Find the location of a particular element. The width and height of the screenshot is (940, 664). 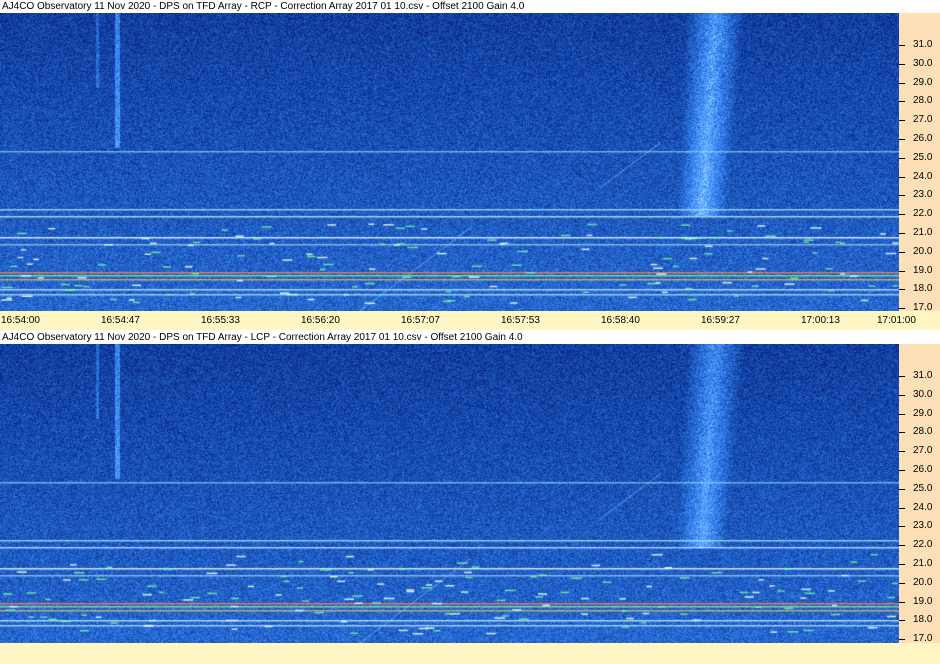

time-label: 16:55:33 is located at coordinates (220, 320).